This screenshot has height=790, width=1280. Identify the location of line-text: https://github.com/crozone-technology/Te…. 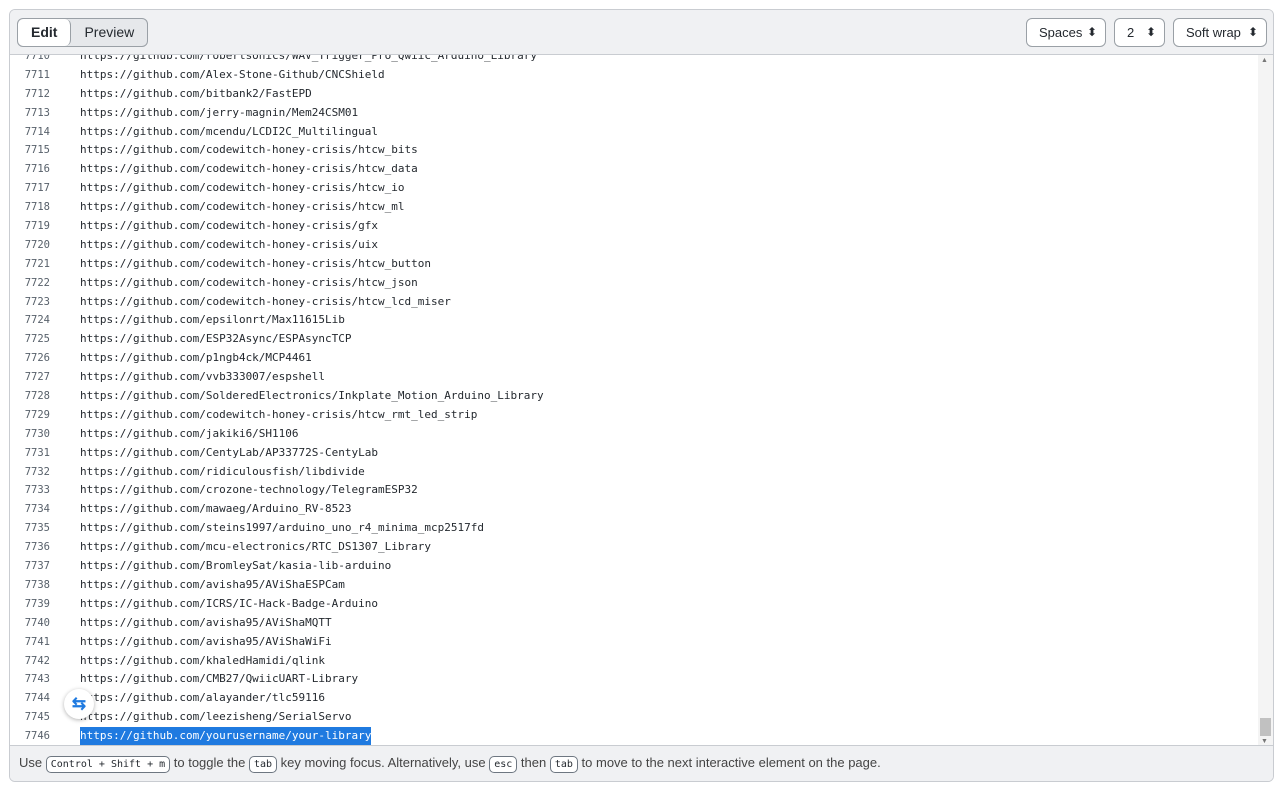
(249, 490).